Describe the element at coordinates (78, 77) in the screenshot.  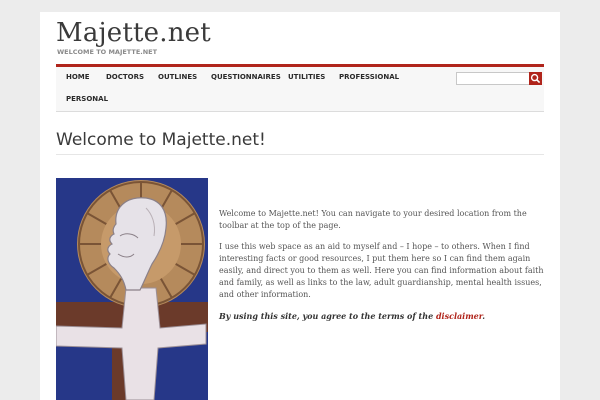
I see `nav-item-home: HOME` at that location.